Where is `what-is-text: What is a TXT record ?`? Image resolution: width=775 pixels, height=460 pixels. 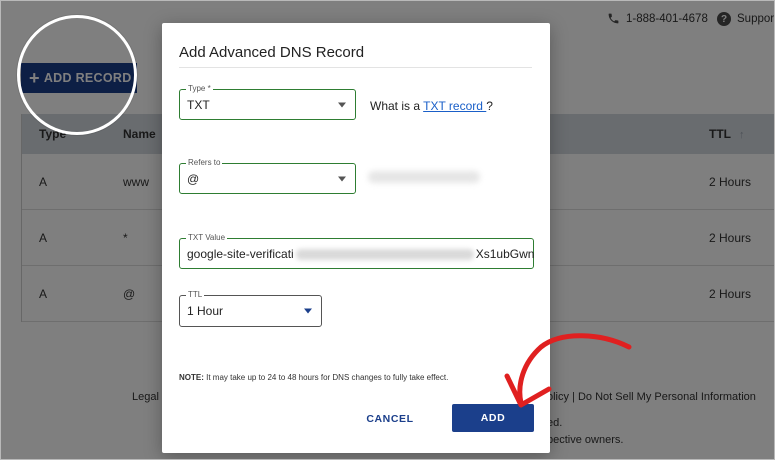 what-is-text: What is a TXT record ? is located at coordinates (431, 106).